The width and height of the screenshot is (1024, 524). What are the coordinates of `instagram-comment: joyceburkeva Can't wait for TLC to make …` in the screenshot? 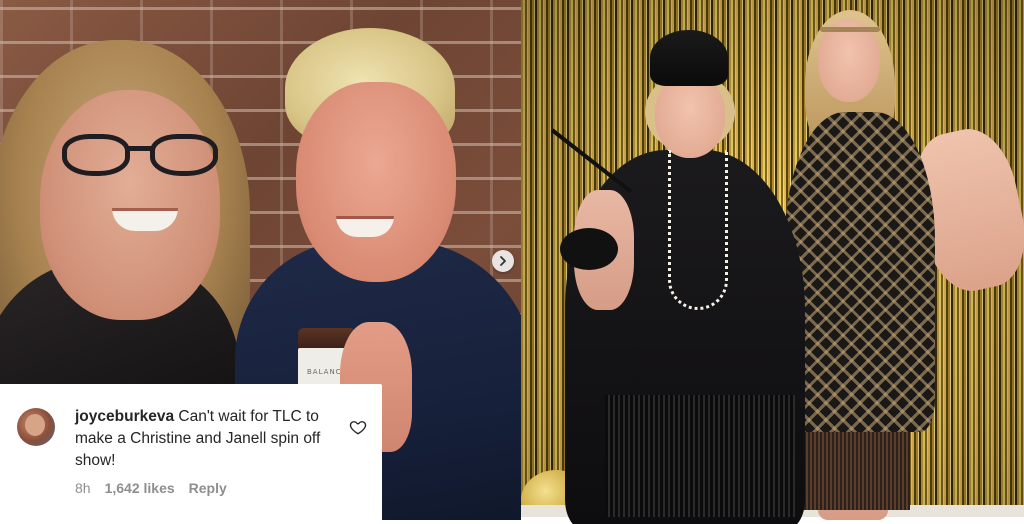 It's located at (191, 454).